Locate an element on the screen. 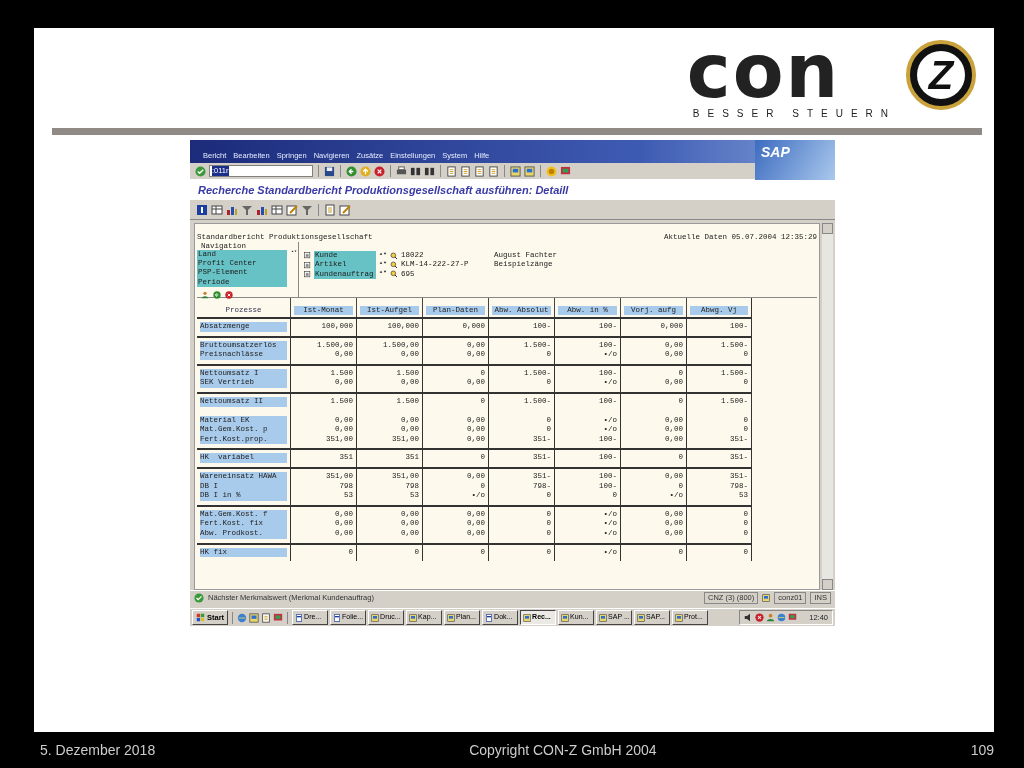 The height and width of the screenshot is (768, 1024). check-icon is located at coordinates (200, 171).